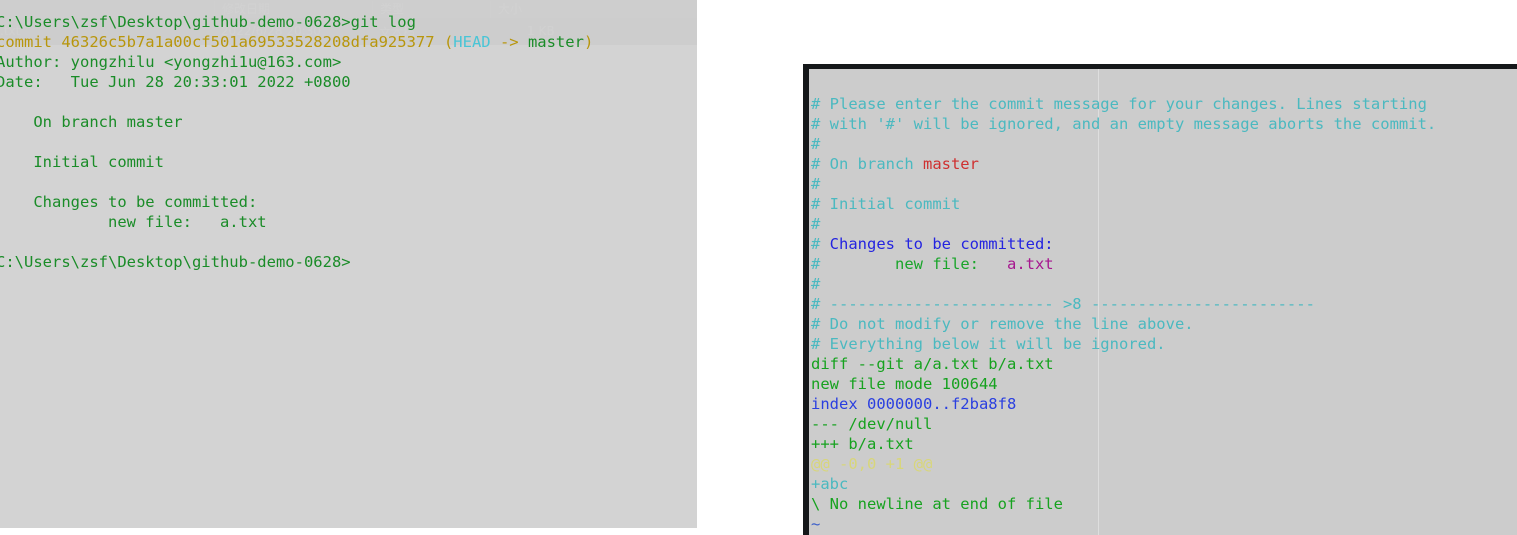 Image resolution: width=1517 pixels, height=535 pixels. What do you see at coordinates (1164, 524) in the screenshot?
I see `vim-line-tilde-1: ~` at bounding box center [1164, 524].